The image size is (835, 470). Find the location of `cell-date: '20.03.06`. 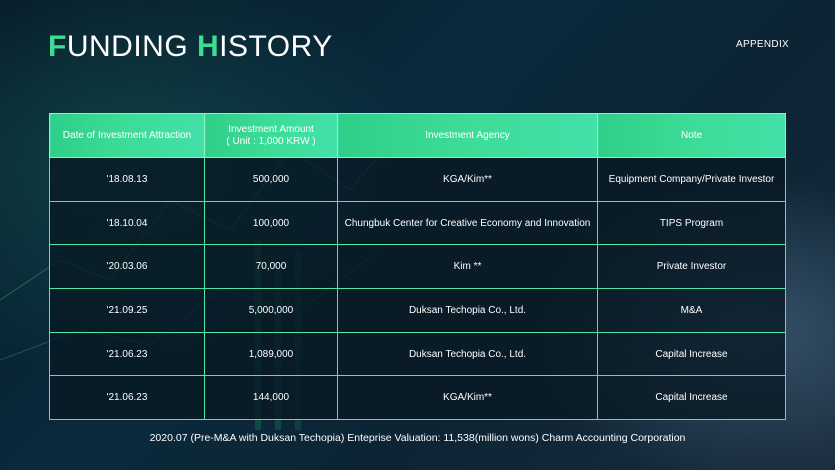

cell-date: '20.03.06 is located at coordinates (127, 267).